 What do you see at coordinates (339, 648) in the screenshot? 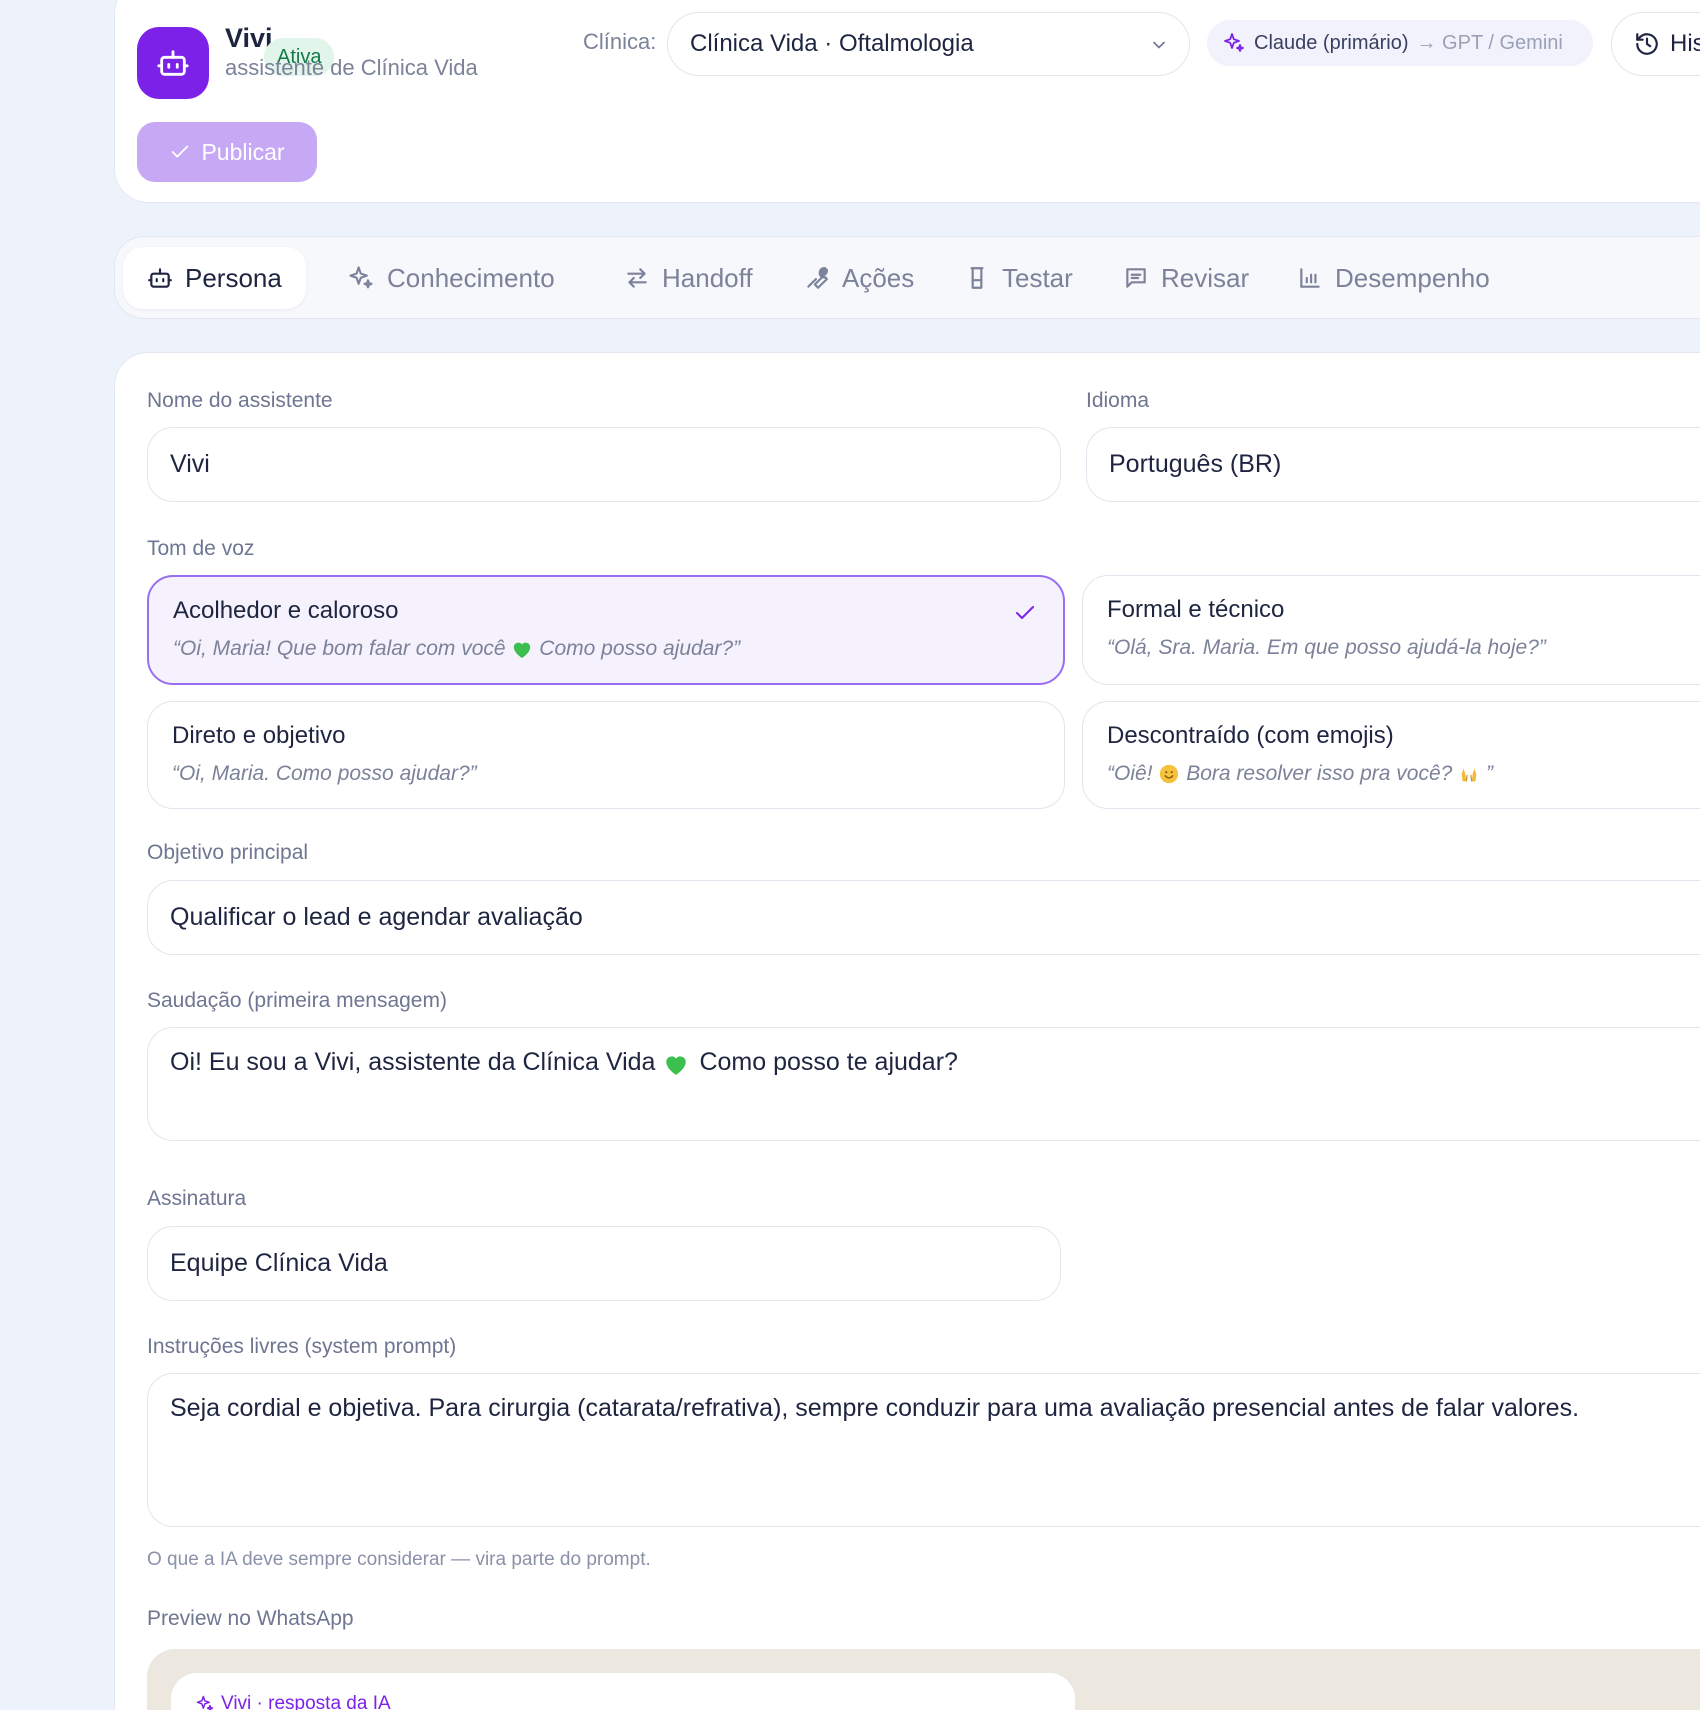
I see `tone-example-text: “Oi, Maria! Que bom falar com você` at bounding box center [339, 648].